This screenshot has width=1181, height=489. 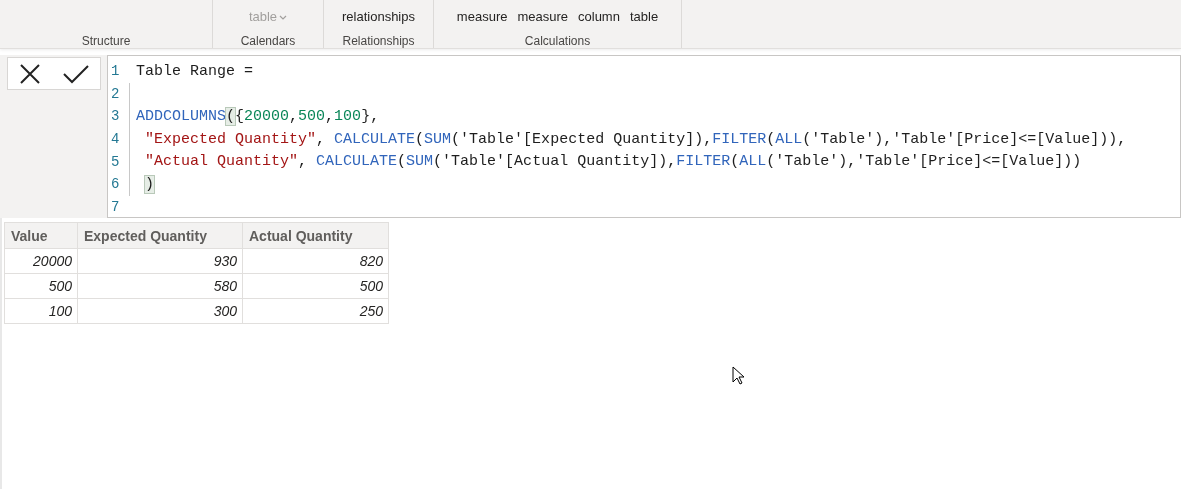 What do you see at coordinates (738, 375) in the screenshot?
I see `mouse-pointer-icon` at bounding box center [738, 375].